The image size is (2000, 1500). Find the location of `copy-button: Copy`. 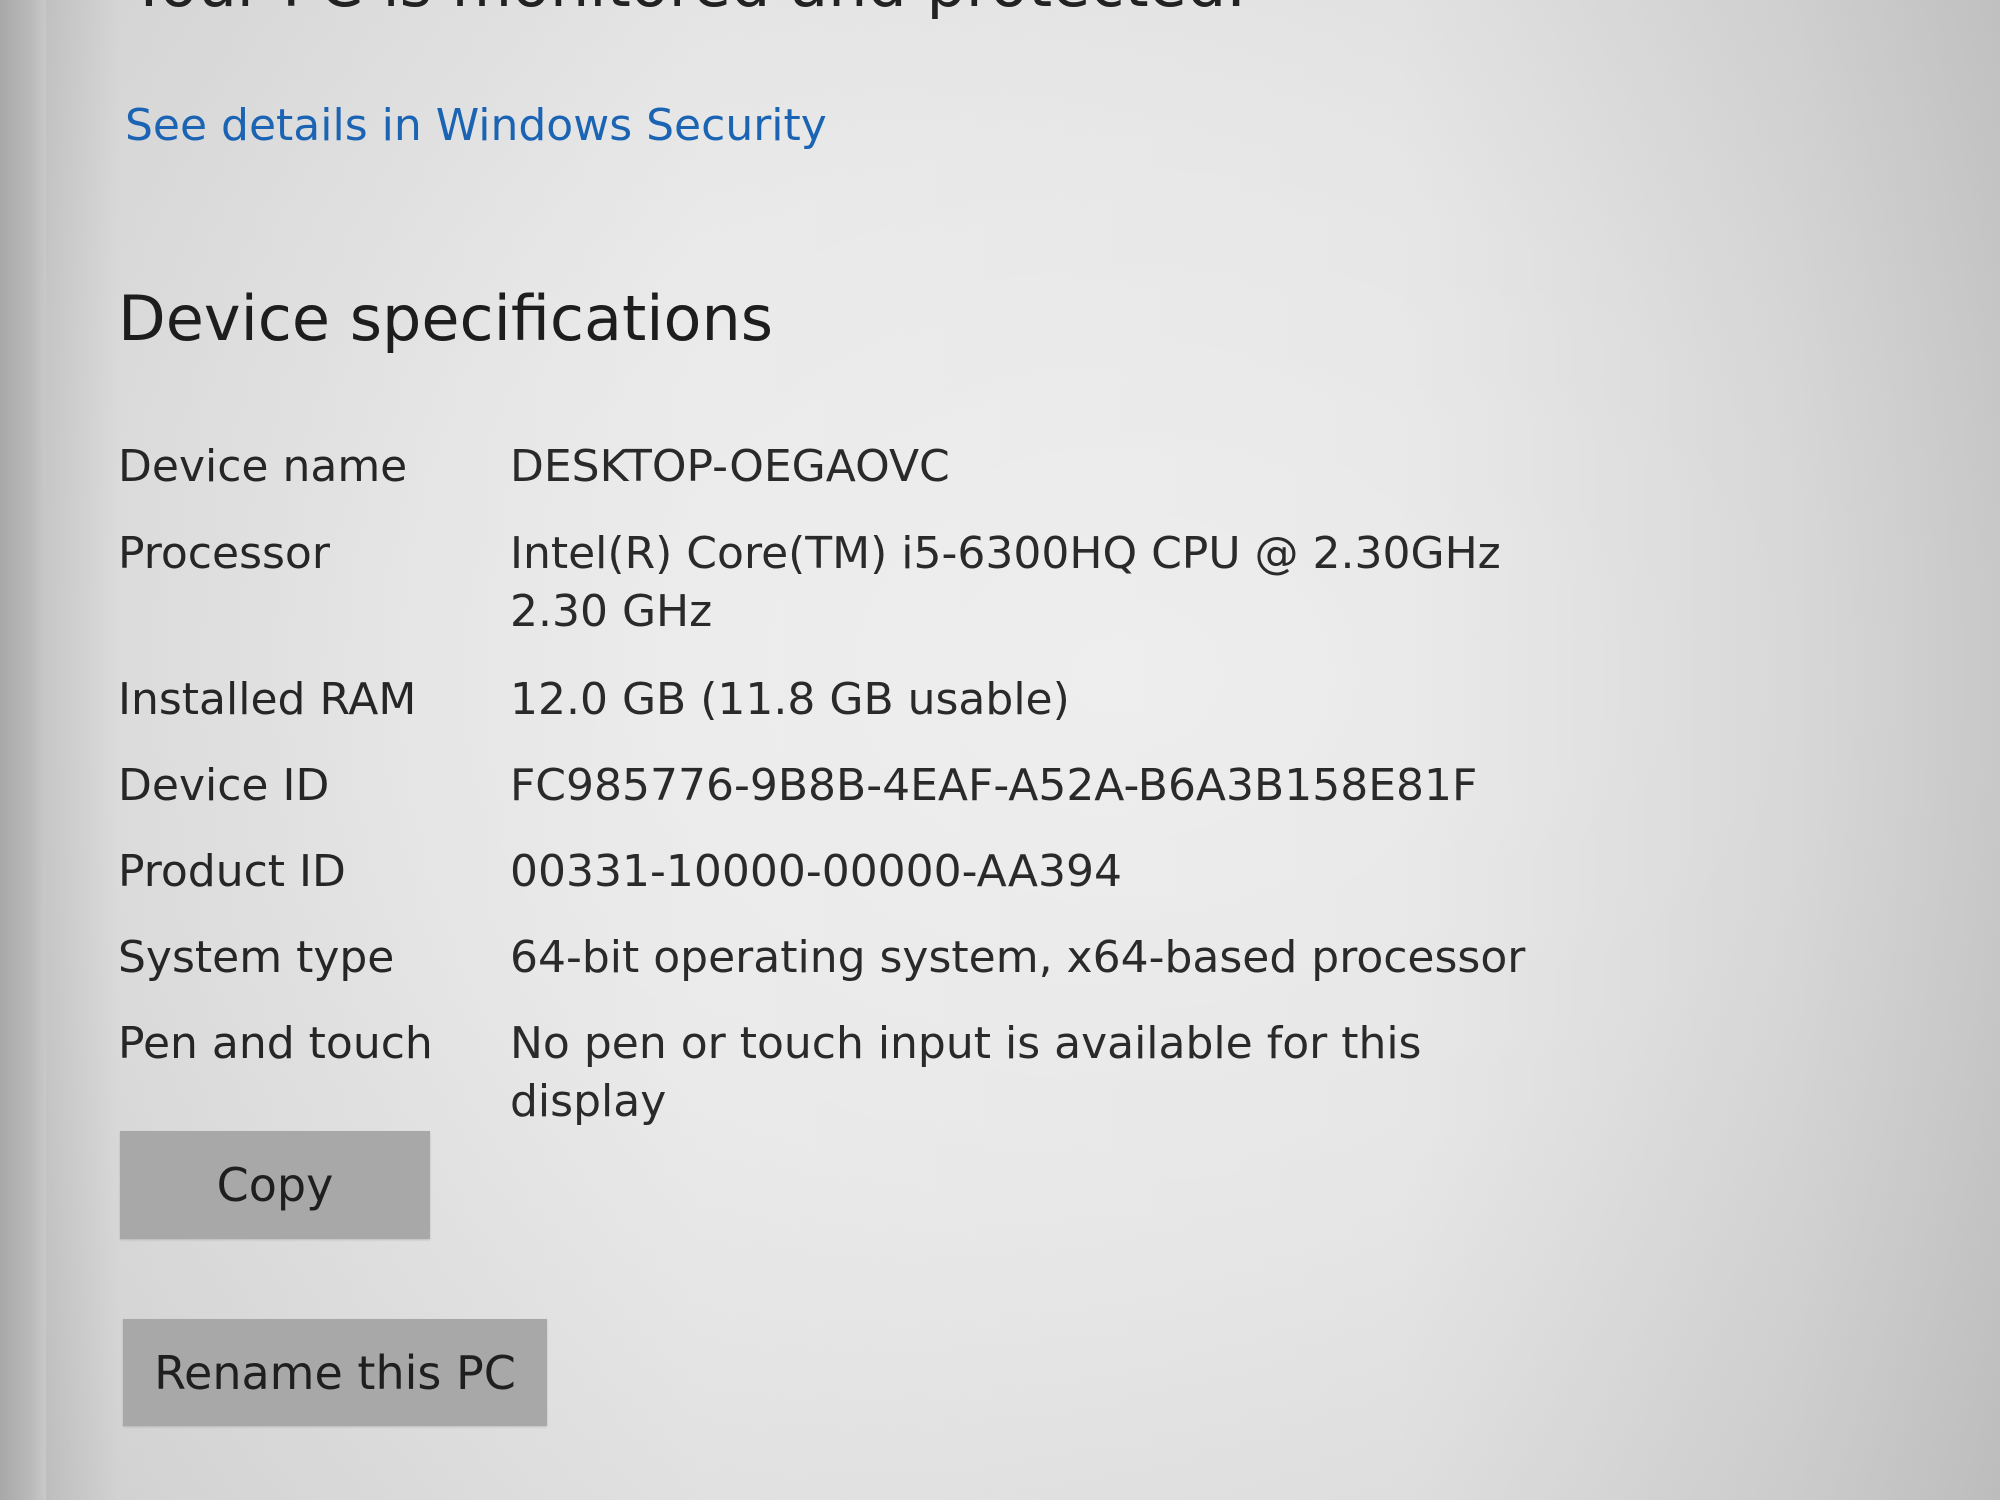

copy-button: Copy is located at coordinates (275, 1185).